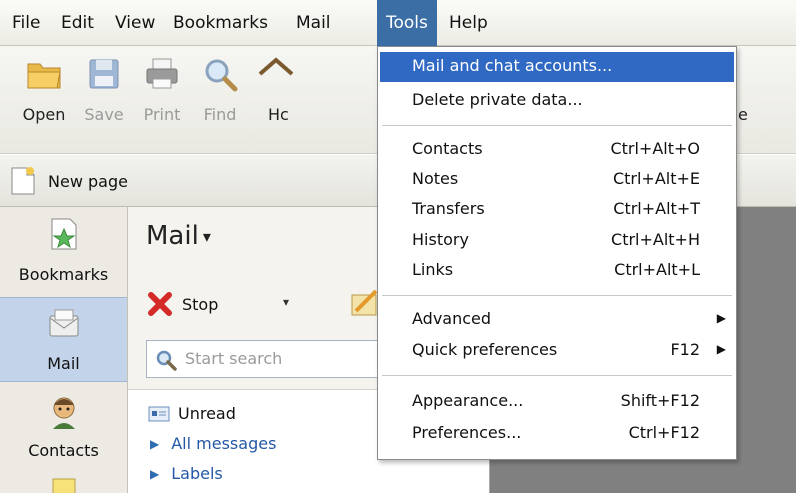  Describe the element at coordinates (220, 114) in the screenshot. I see `find-label: Find` at that location.